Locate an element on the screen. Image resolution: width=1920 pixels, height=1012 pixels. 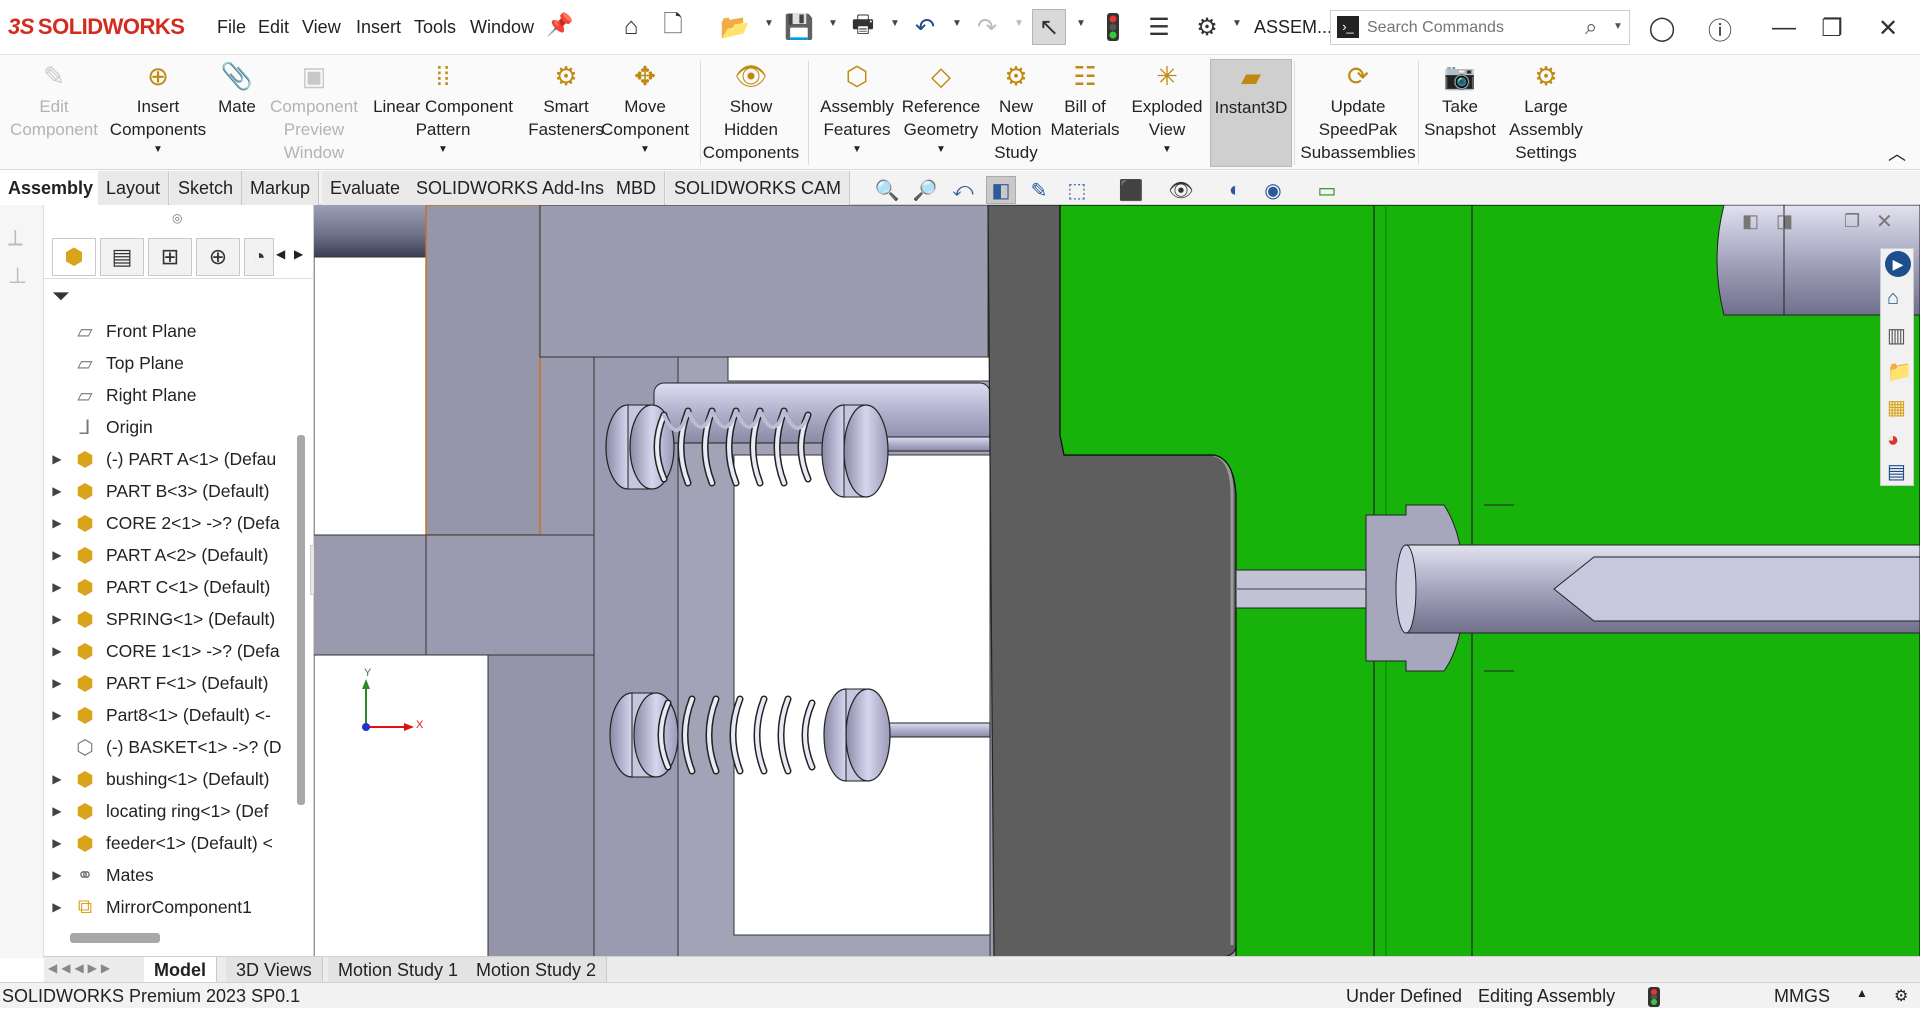
tab-solidworks-cam: SOLIDWORKS CAM is located at coordinates (758, 188).